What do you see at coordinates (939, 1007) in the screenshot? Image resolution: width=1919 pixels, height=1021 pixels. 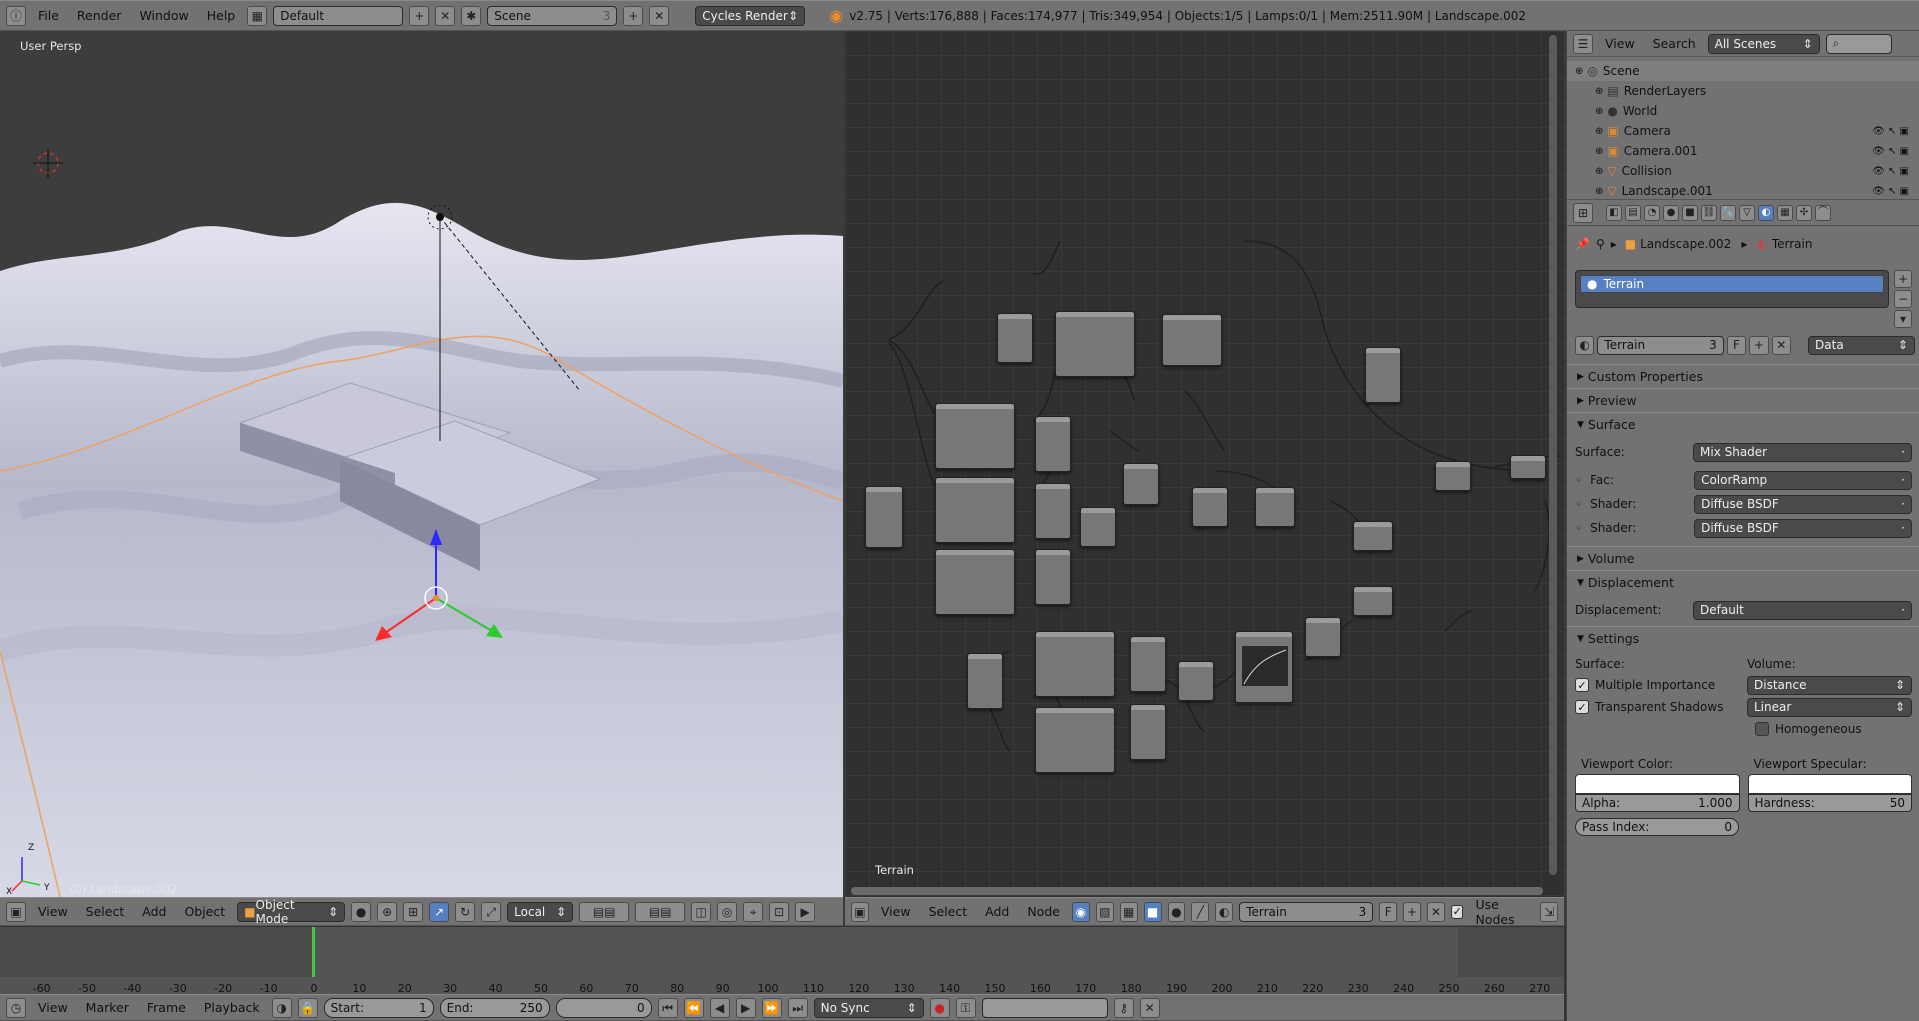 I see `record-icon: ●` at bounding box center [939, 1007].